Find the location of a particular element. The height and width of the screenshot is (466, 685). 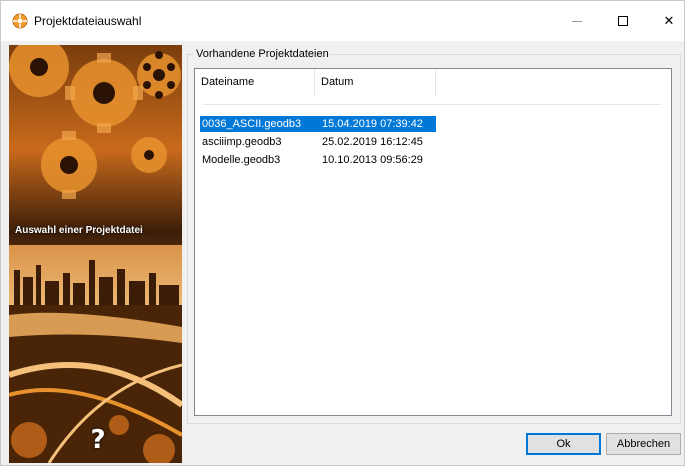

cancel-button: Abbrechen is located at coordinates (643, 444).